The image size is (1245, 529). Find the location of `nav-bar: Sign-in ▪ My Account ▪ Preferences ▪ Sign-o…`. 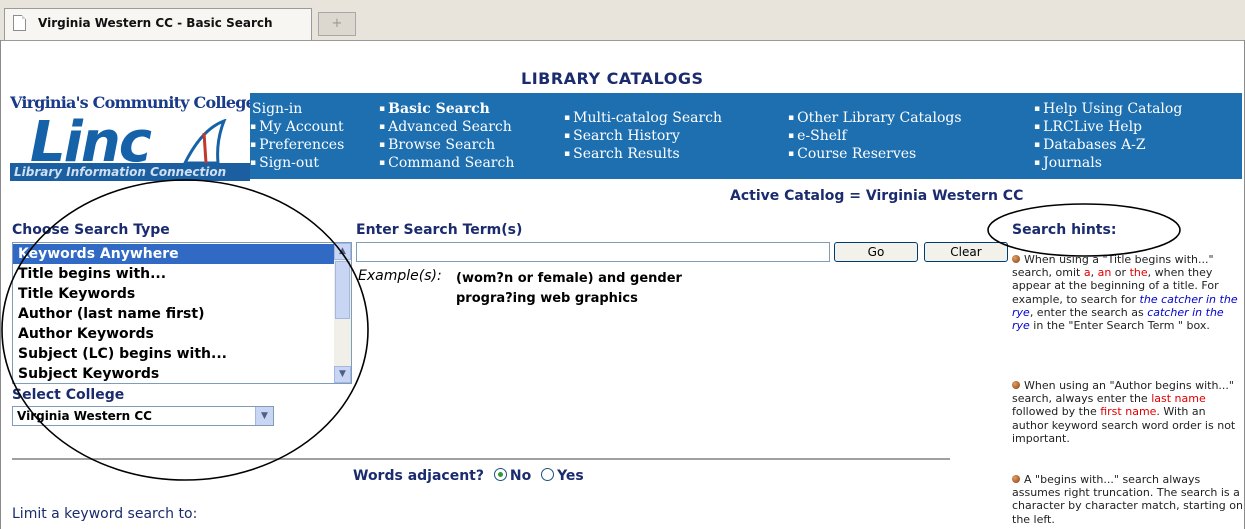

nav-bar: Sign-in ▪ My Account ▪ Preferences ▪ Sign-o… is located at coordinates (746, 136).